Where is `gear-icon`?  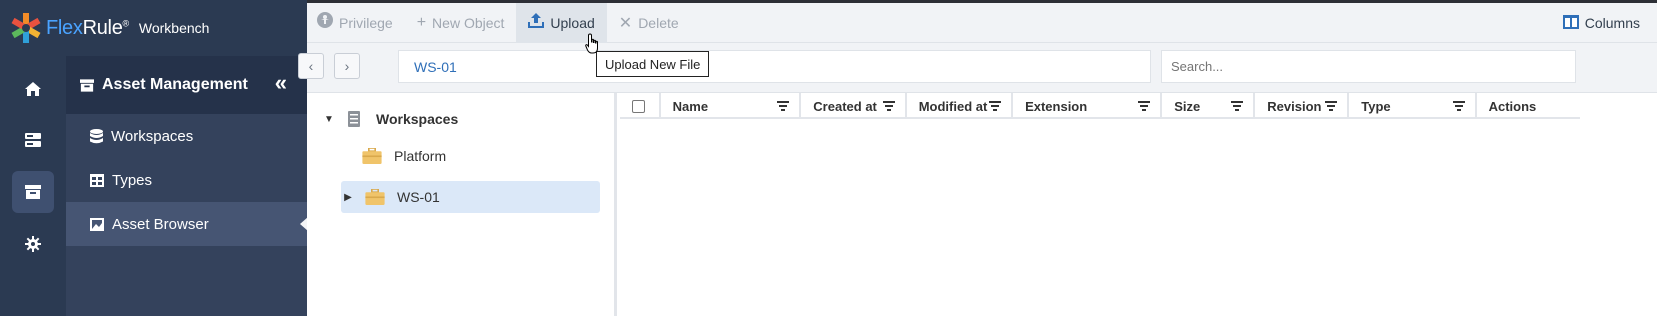 gear-icon is located at coordinates (33, 244).